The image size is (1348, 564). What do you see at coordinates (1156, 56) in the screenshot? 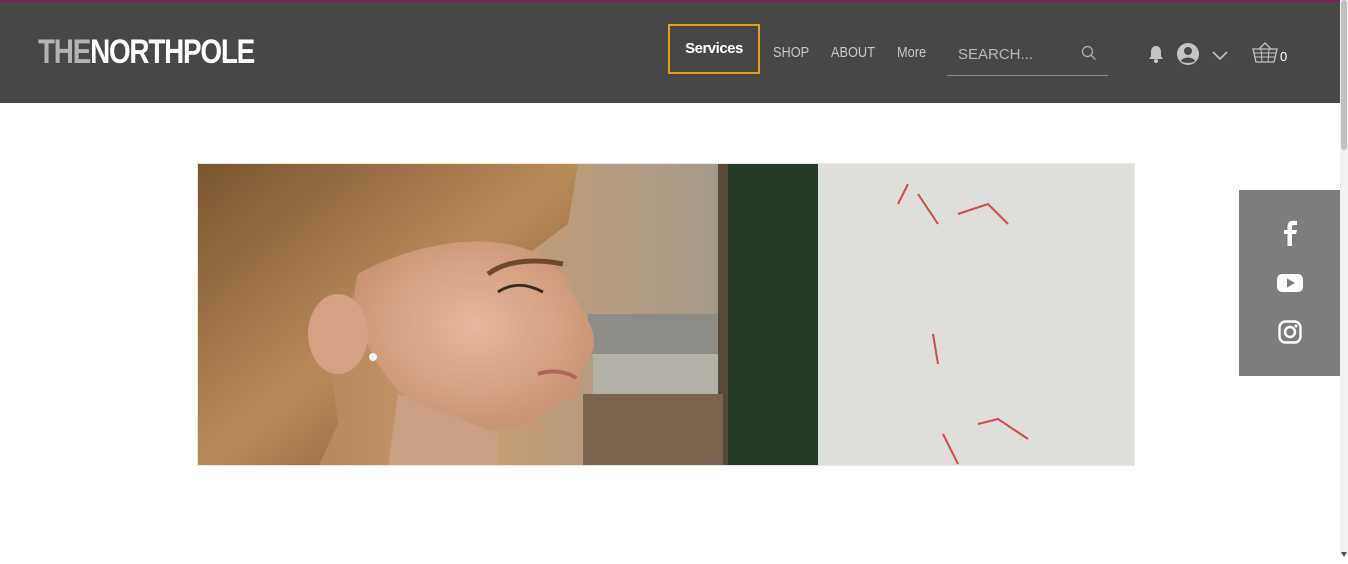
I see `bell-icon` at bounding box center [1156, 56].